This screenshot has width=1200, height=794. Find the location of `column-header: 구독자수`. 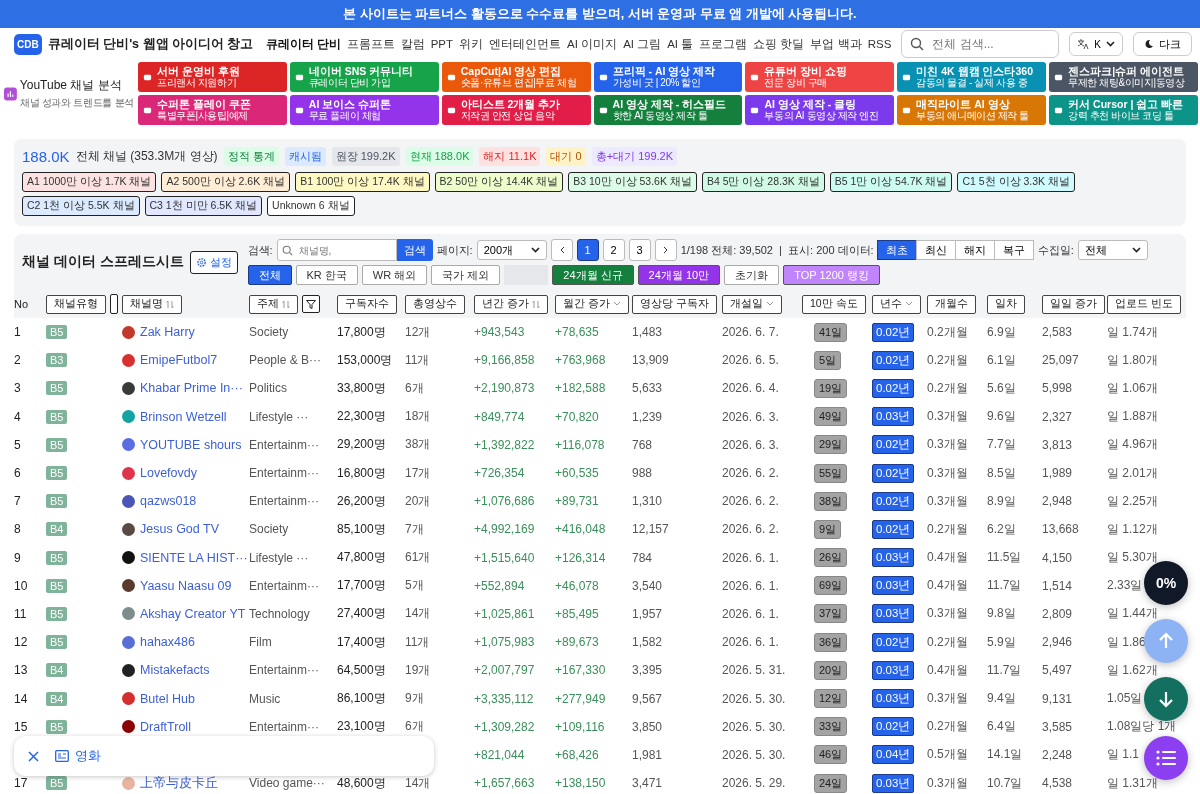

column-header: 구독자수 is located at coordinates (367, 304).